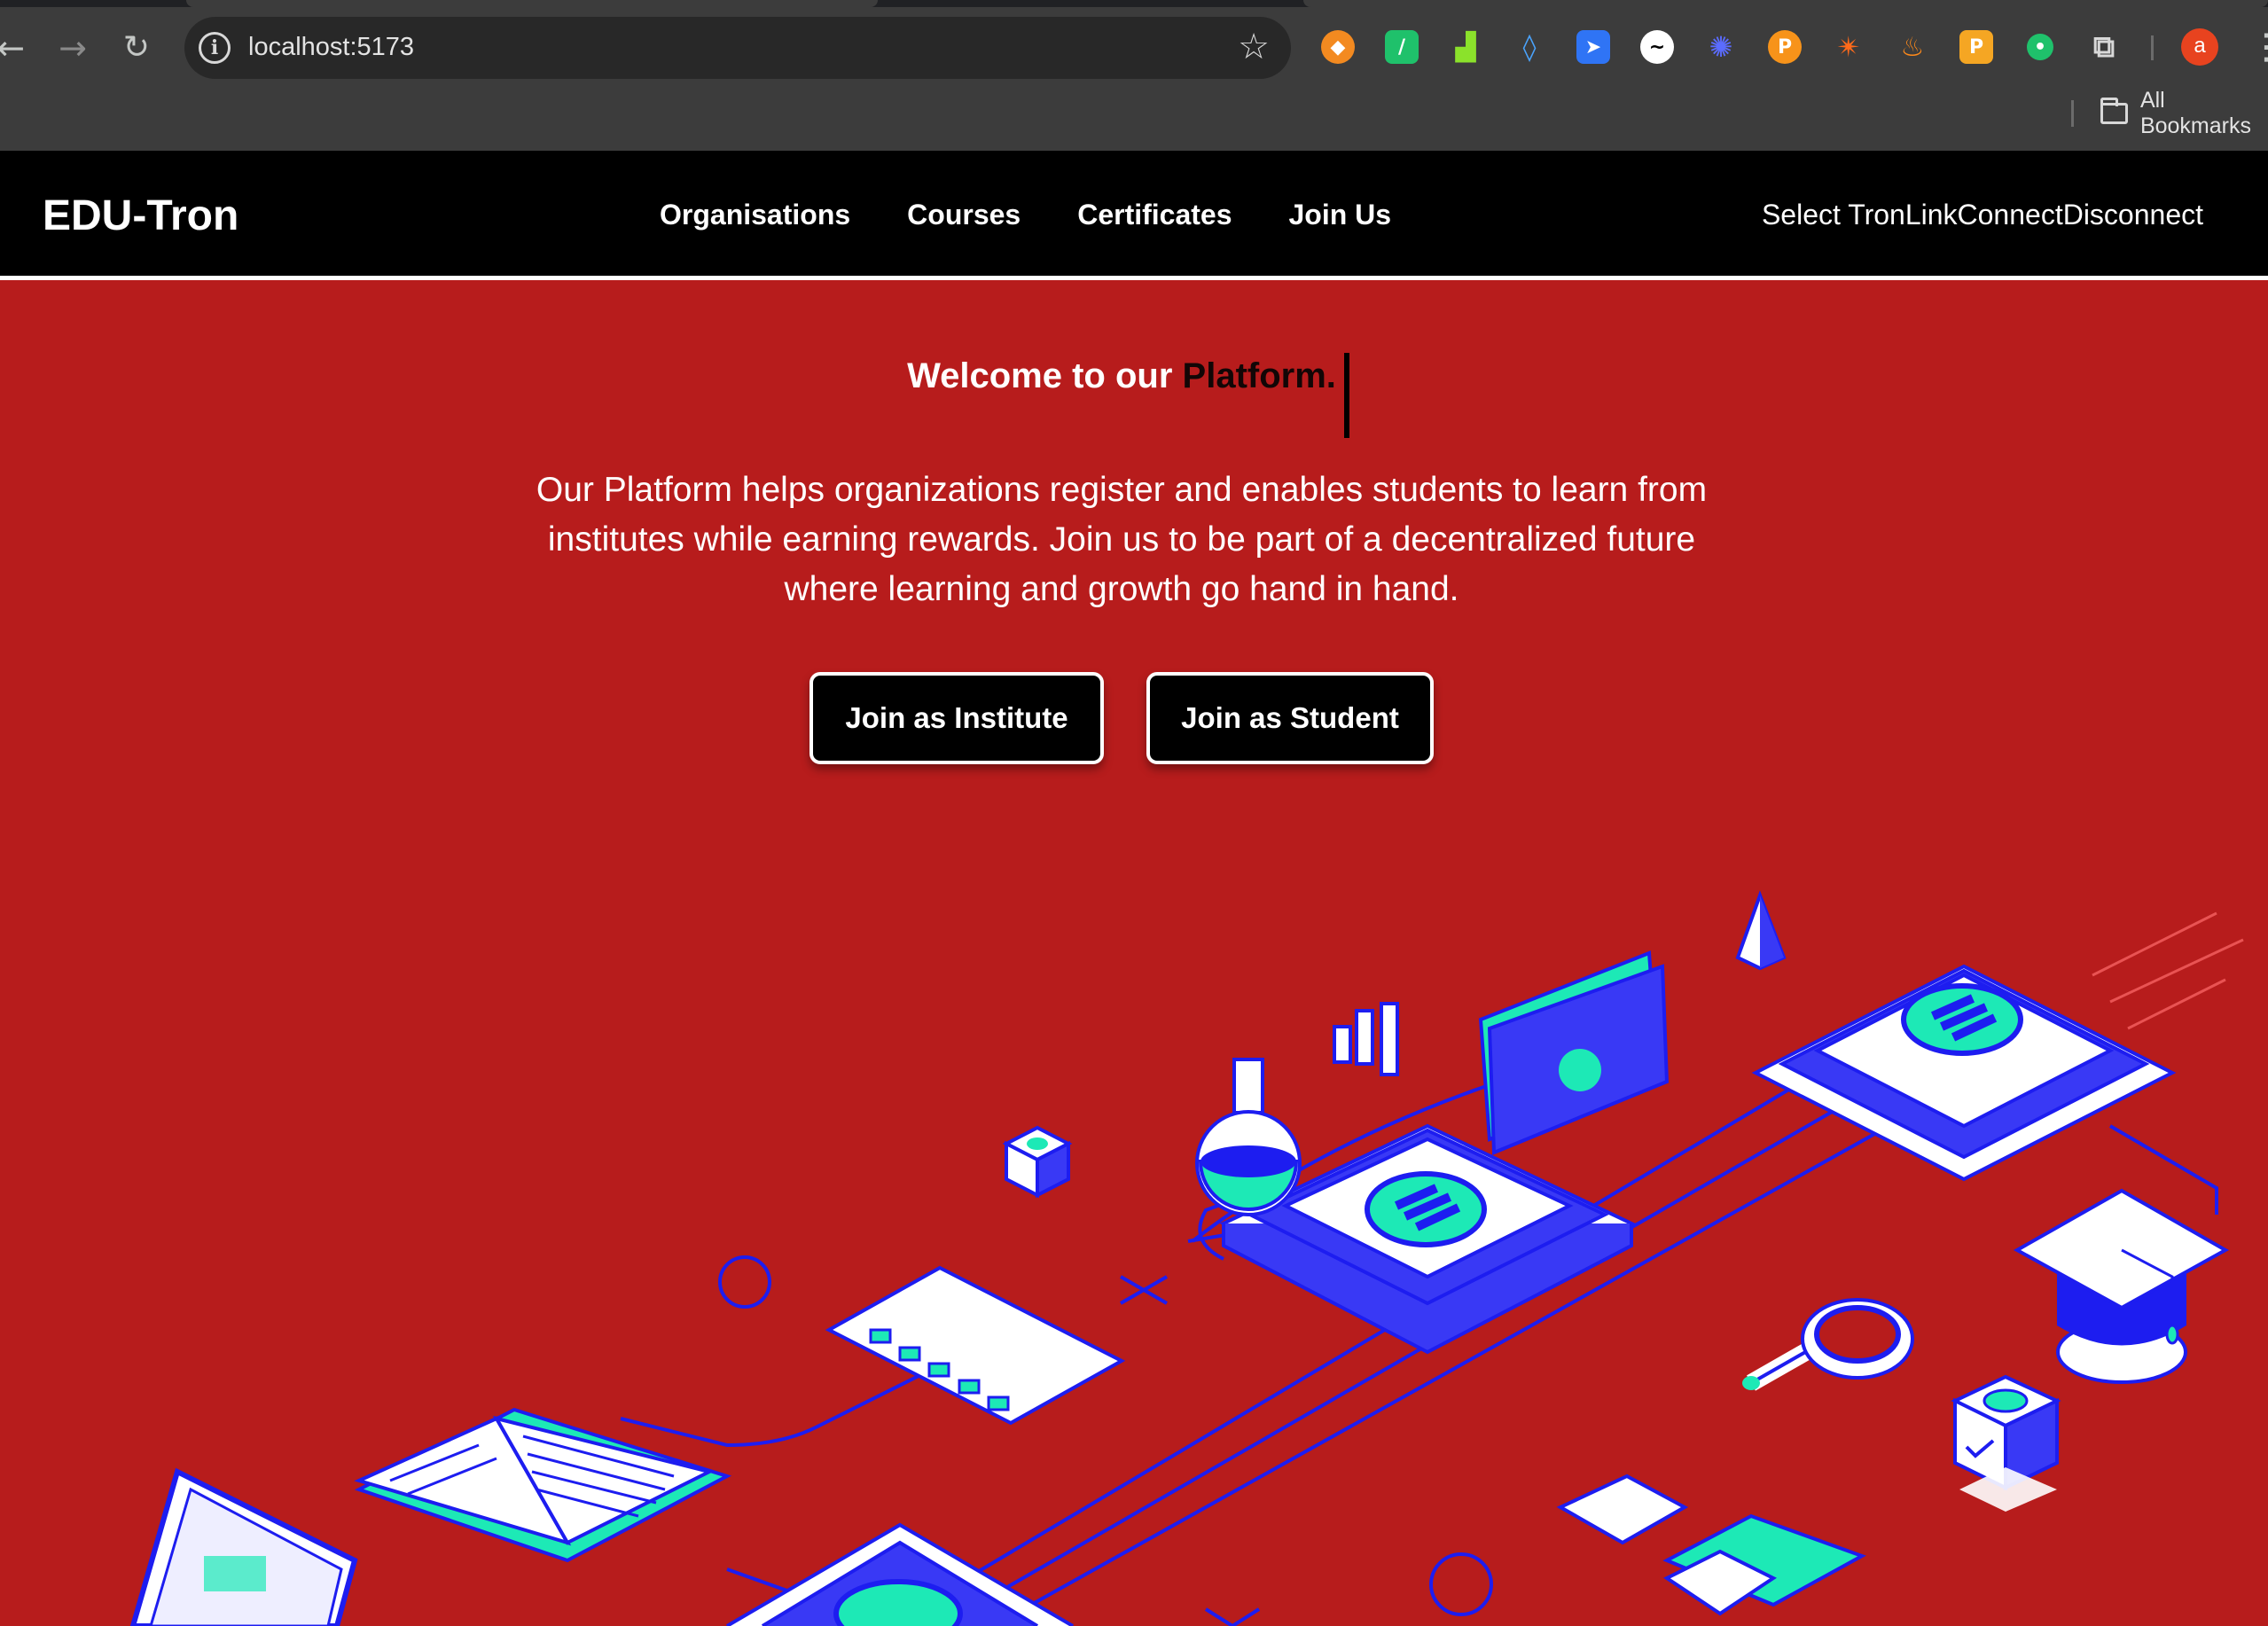  I want to click on active-tab-edge, so click(532, 3).